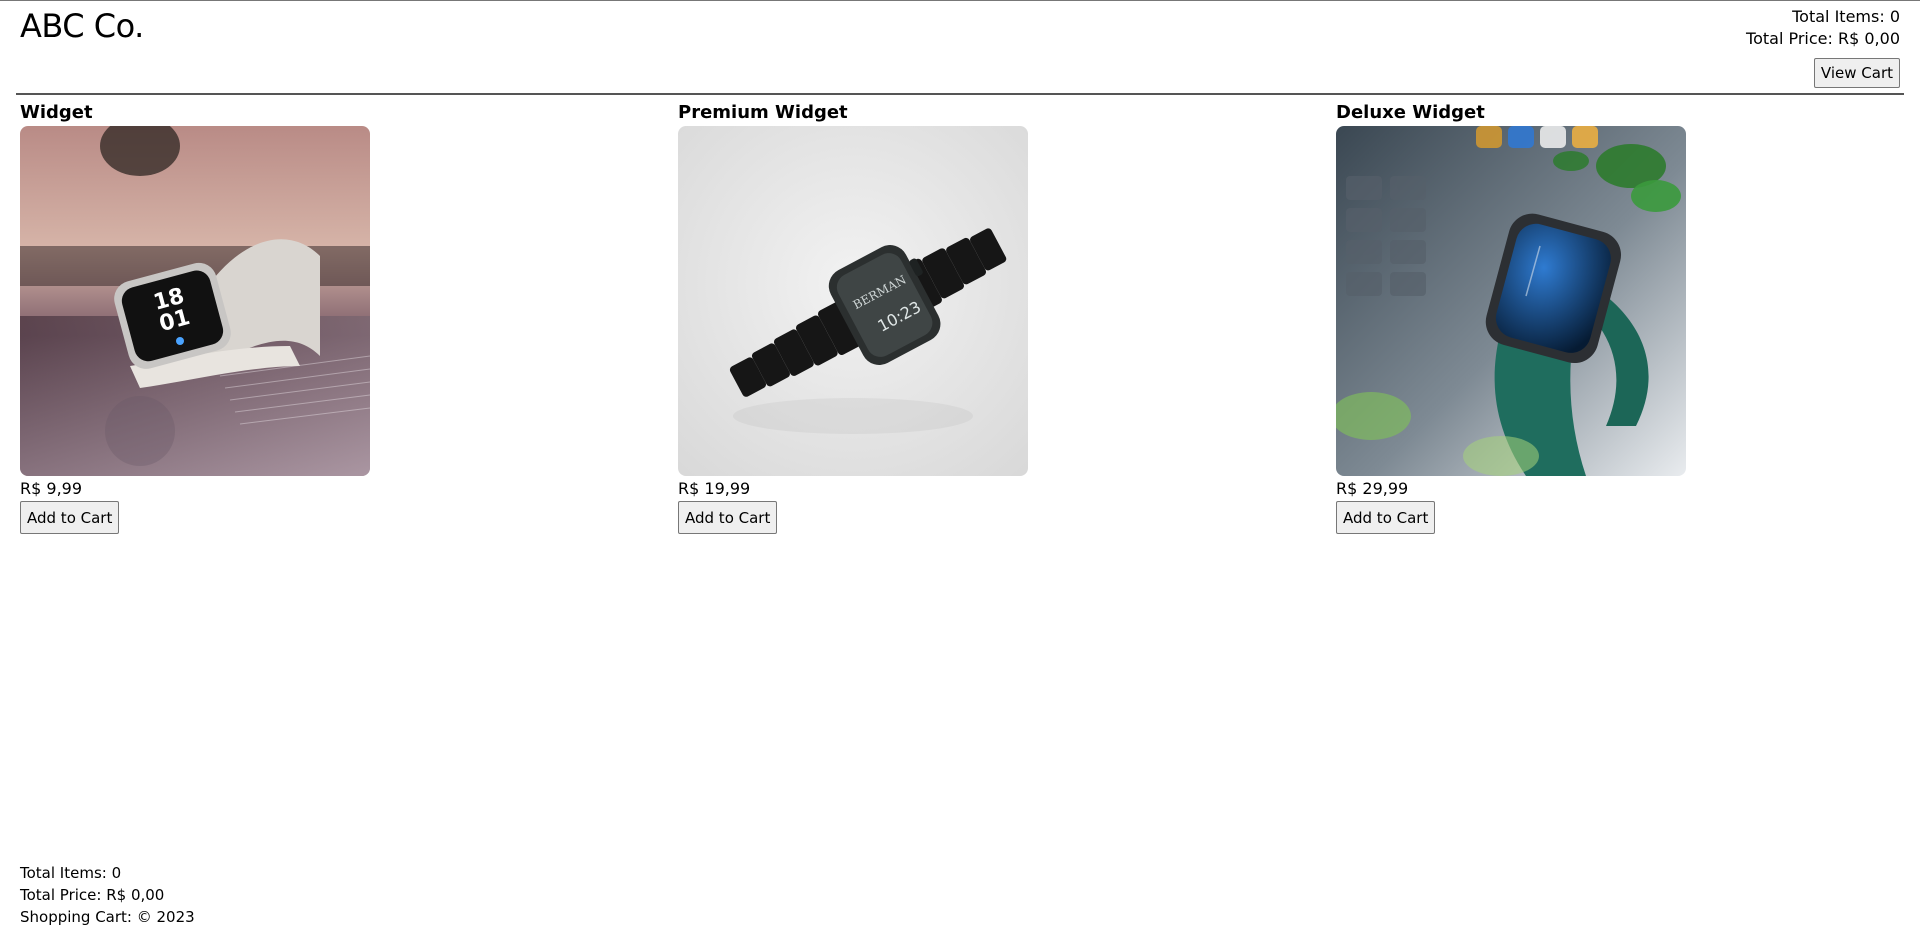 The width and height of the screenshot is (1920, 930). What do you see at coordinates (56, 112) in the screenshot?
I see `product-name: Widget` at bounding box center [56, 112].